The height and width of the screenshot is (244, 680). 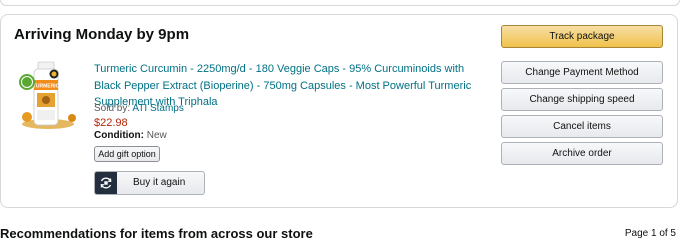 I want to click on sold-by-label: Sold by:, so click(x=112, y=108).